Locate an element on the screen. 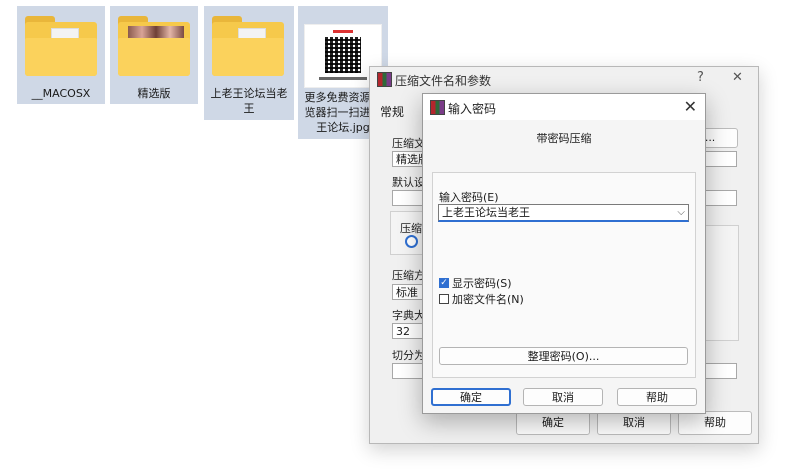  password-value: 上老王论坛当老王 is located at coordinates (486, 212).